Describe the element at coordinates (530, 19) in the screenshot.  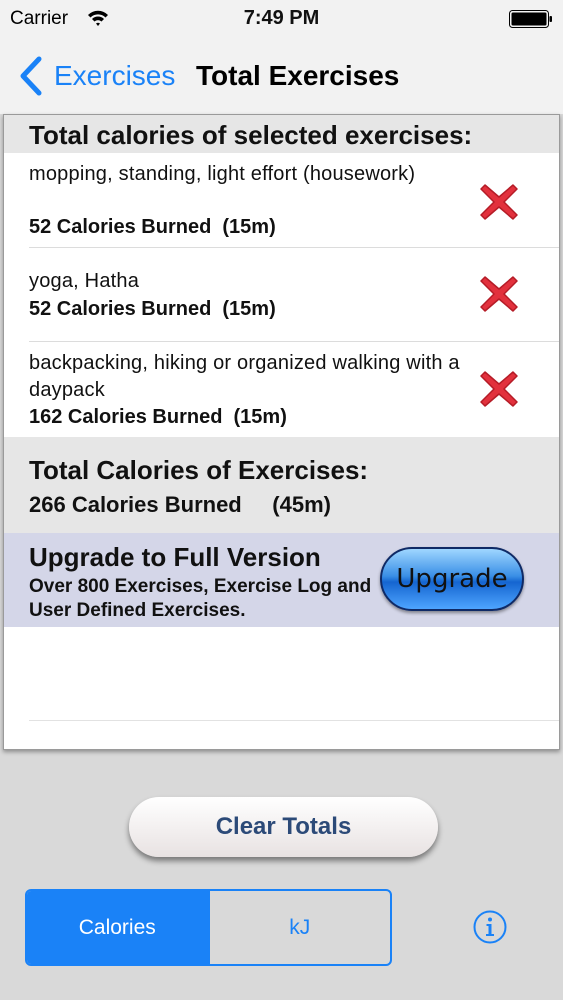
I see `battery-icon` at that location.